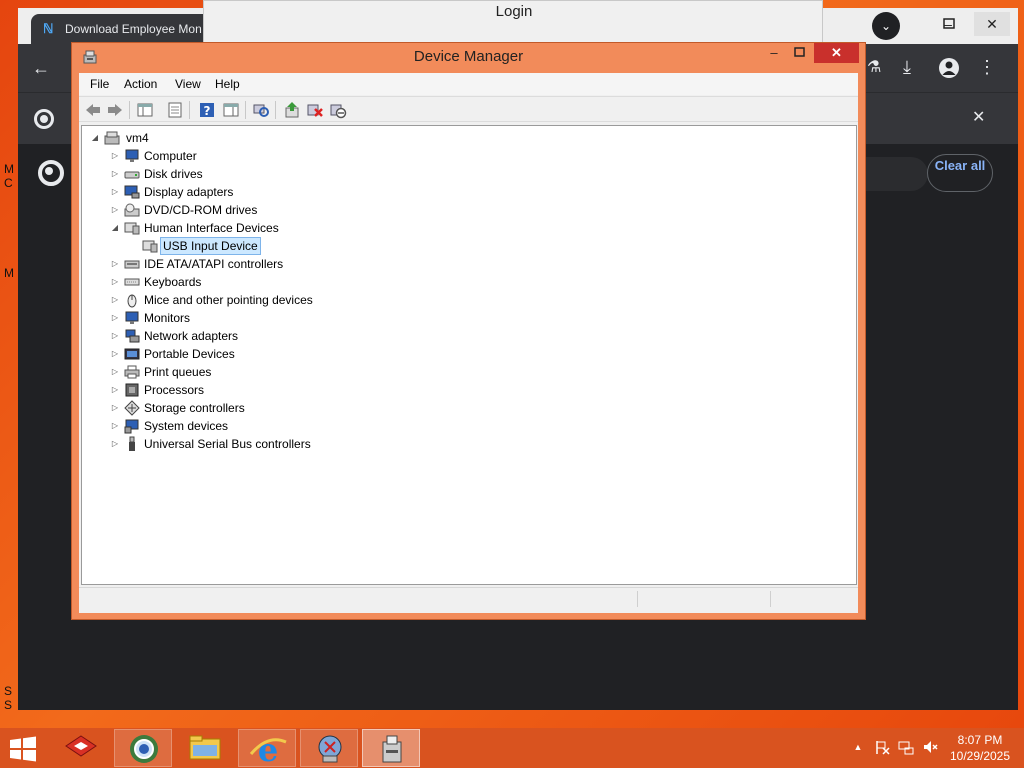  Describe the element at coordinates (211, 228) in the screenshot. I see `tree-item-label: Human Interface Devices` at that location.